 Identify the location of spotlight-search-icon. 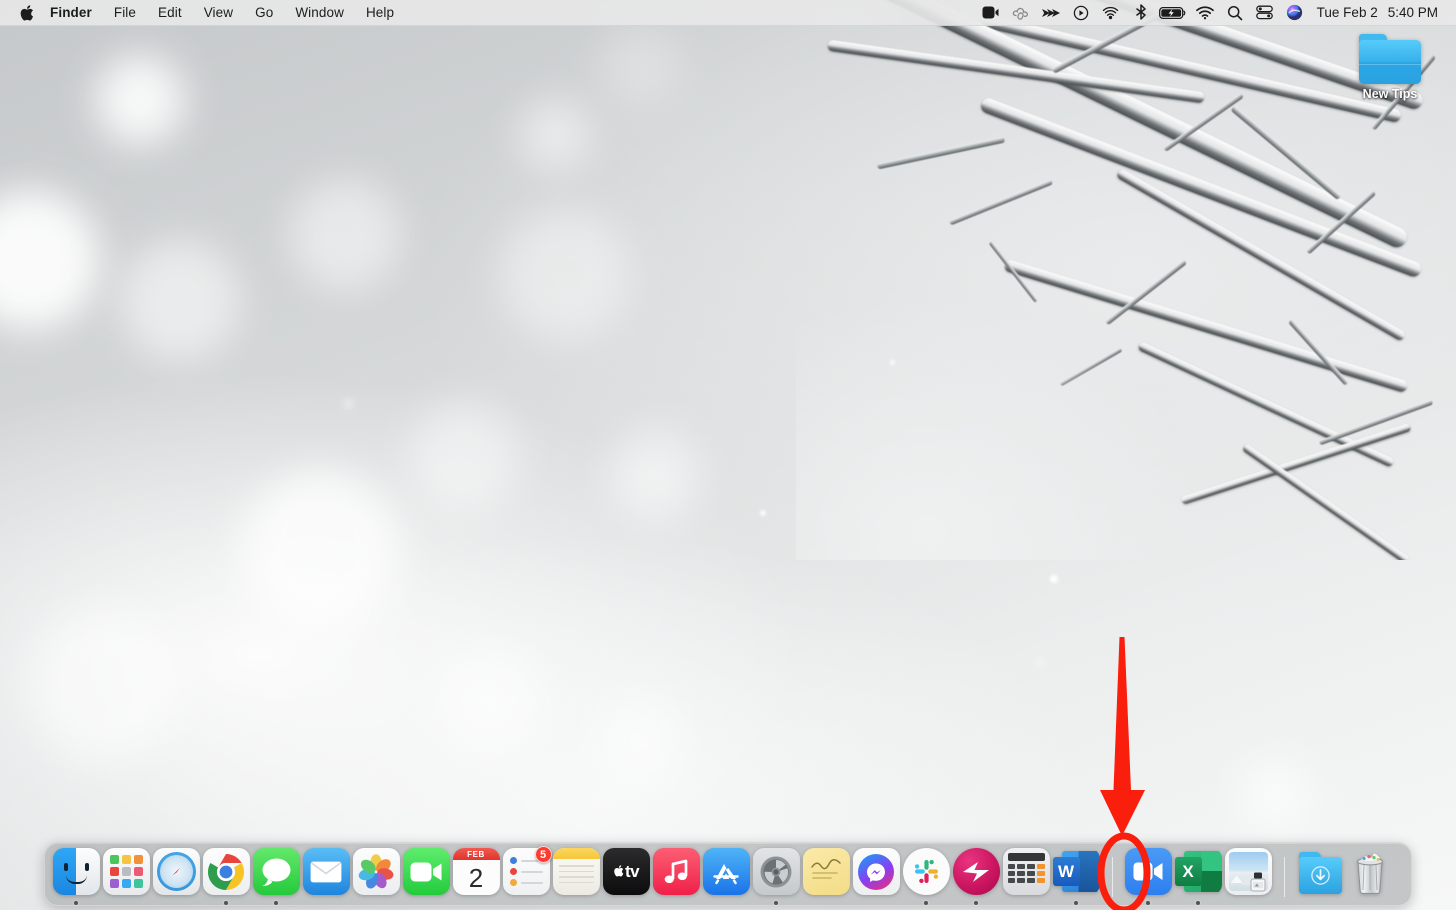
(1235, 13).